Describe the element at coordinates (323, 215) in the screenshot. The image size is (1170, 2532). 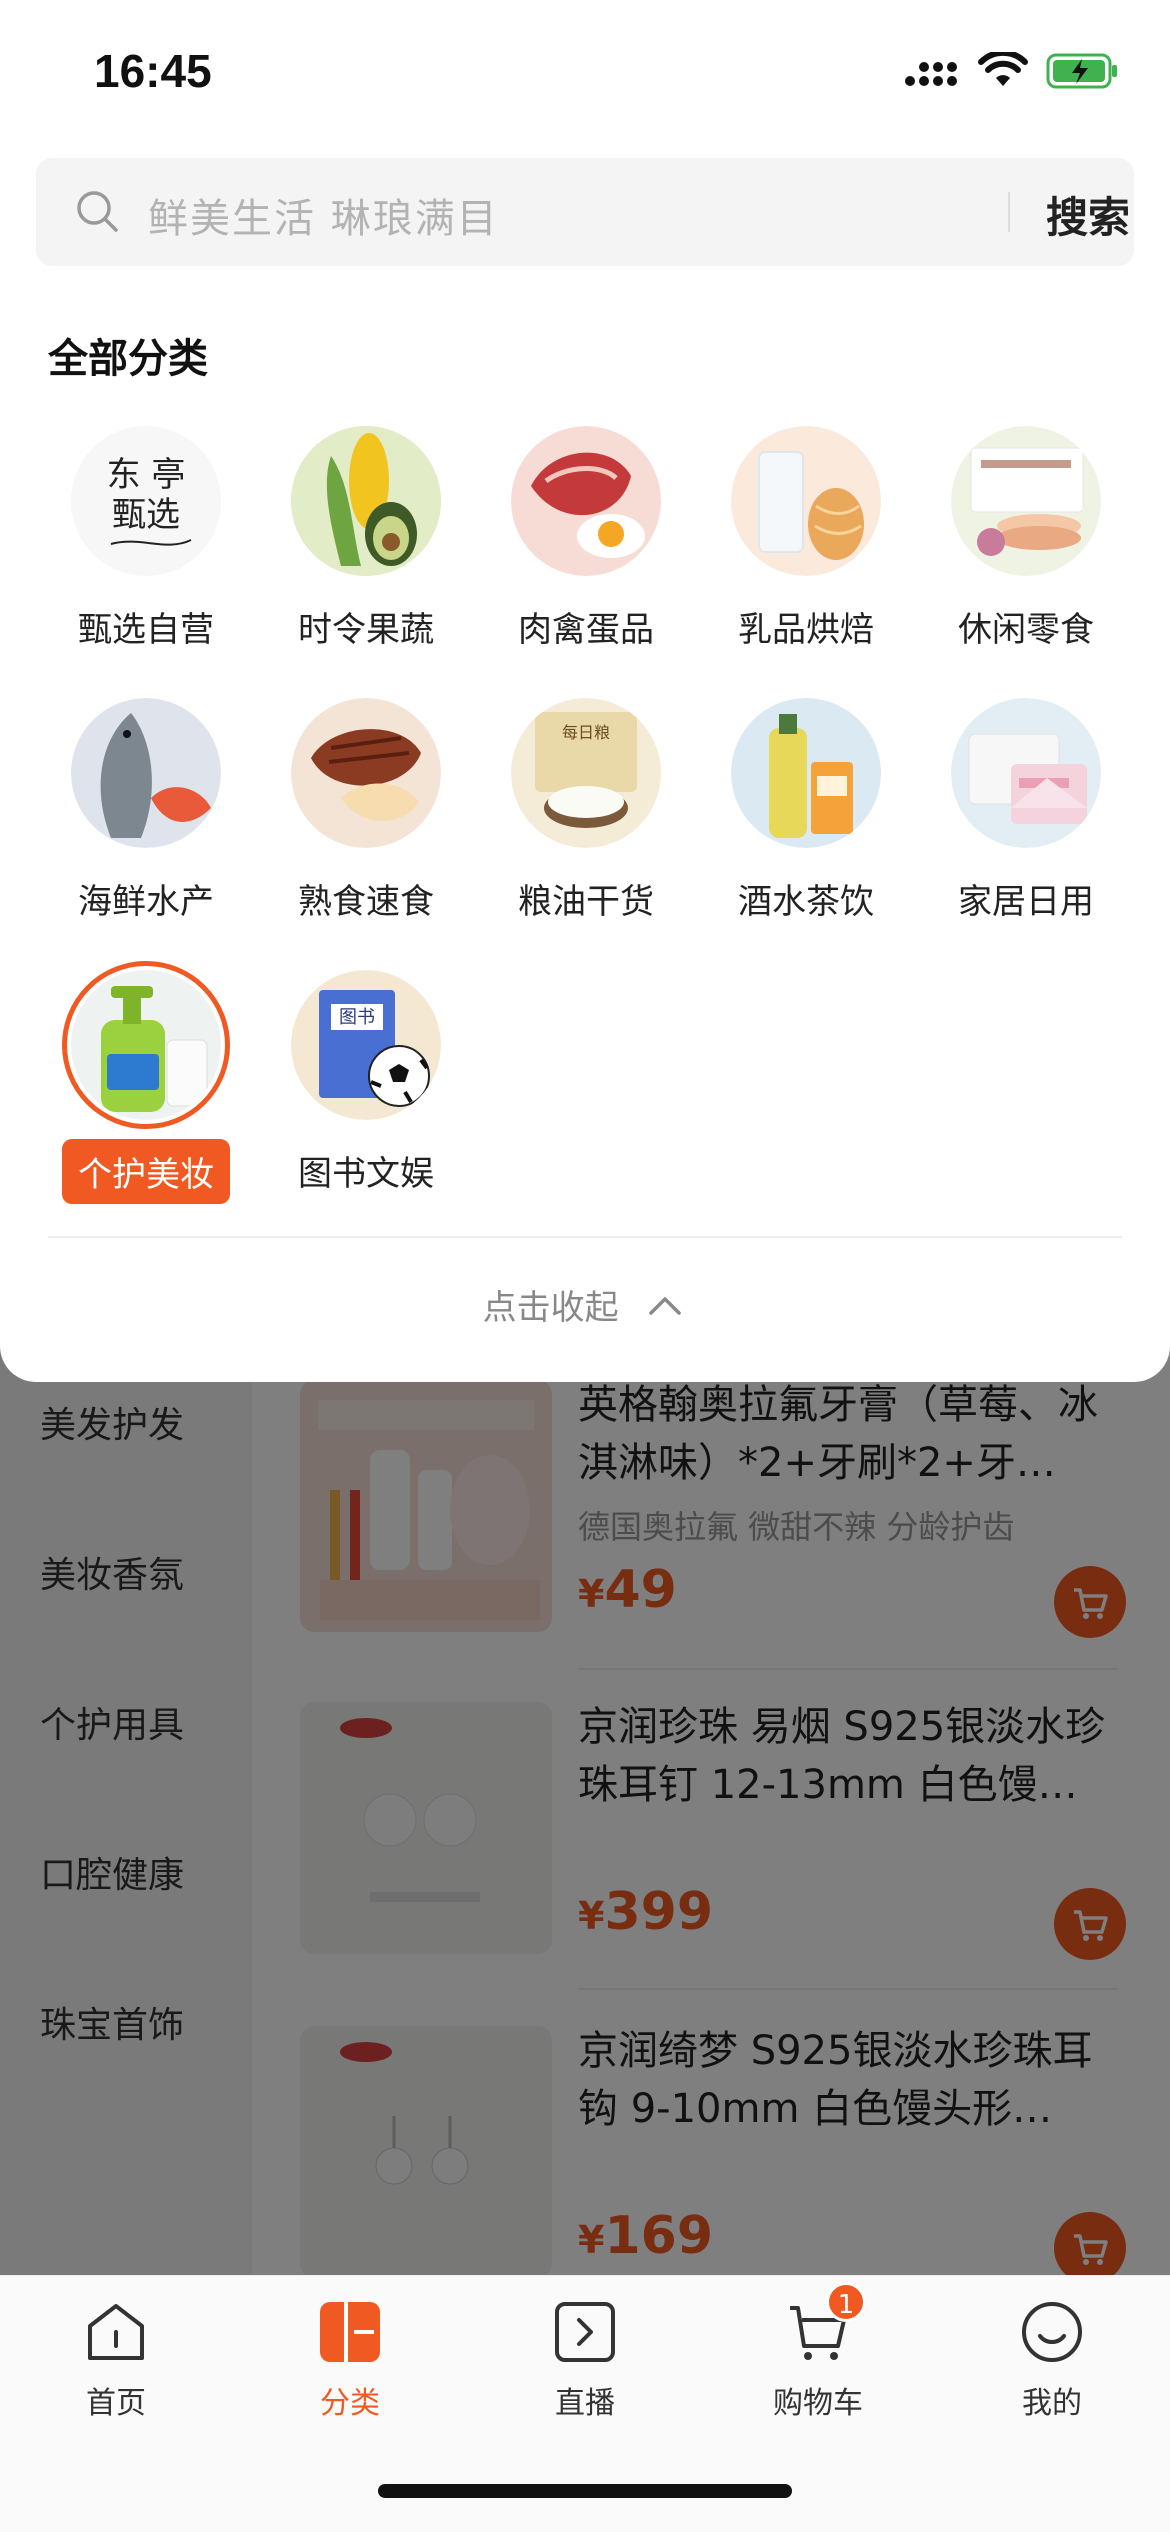
I see `search-input: 鲜美生活 琳琅满目` at that location.